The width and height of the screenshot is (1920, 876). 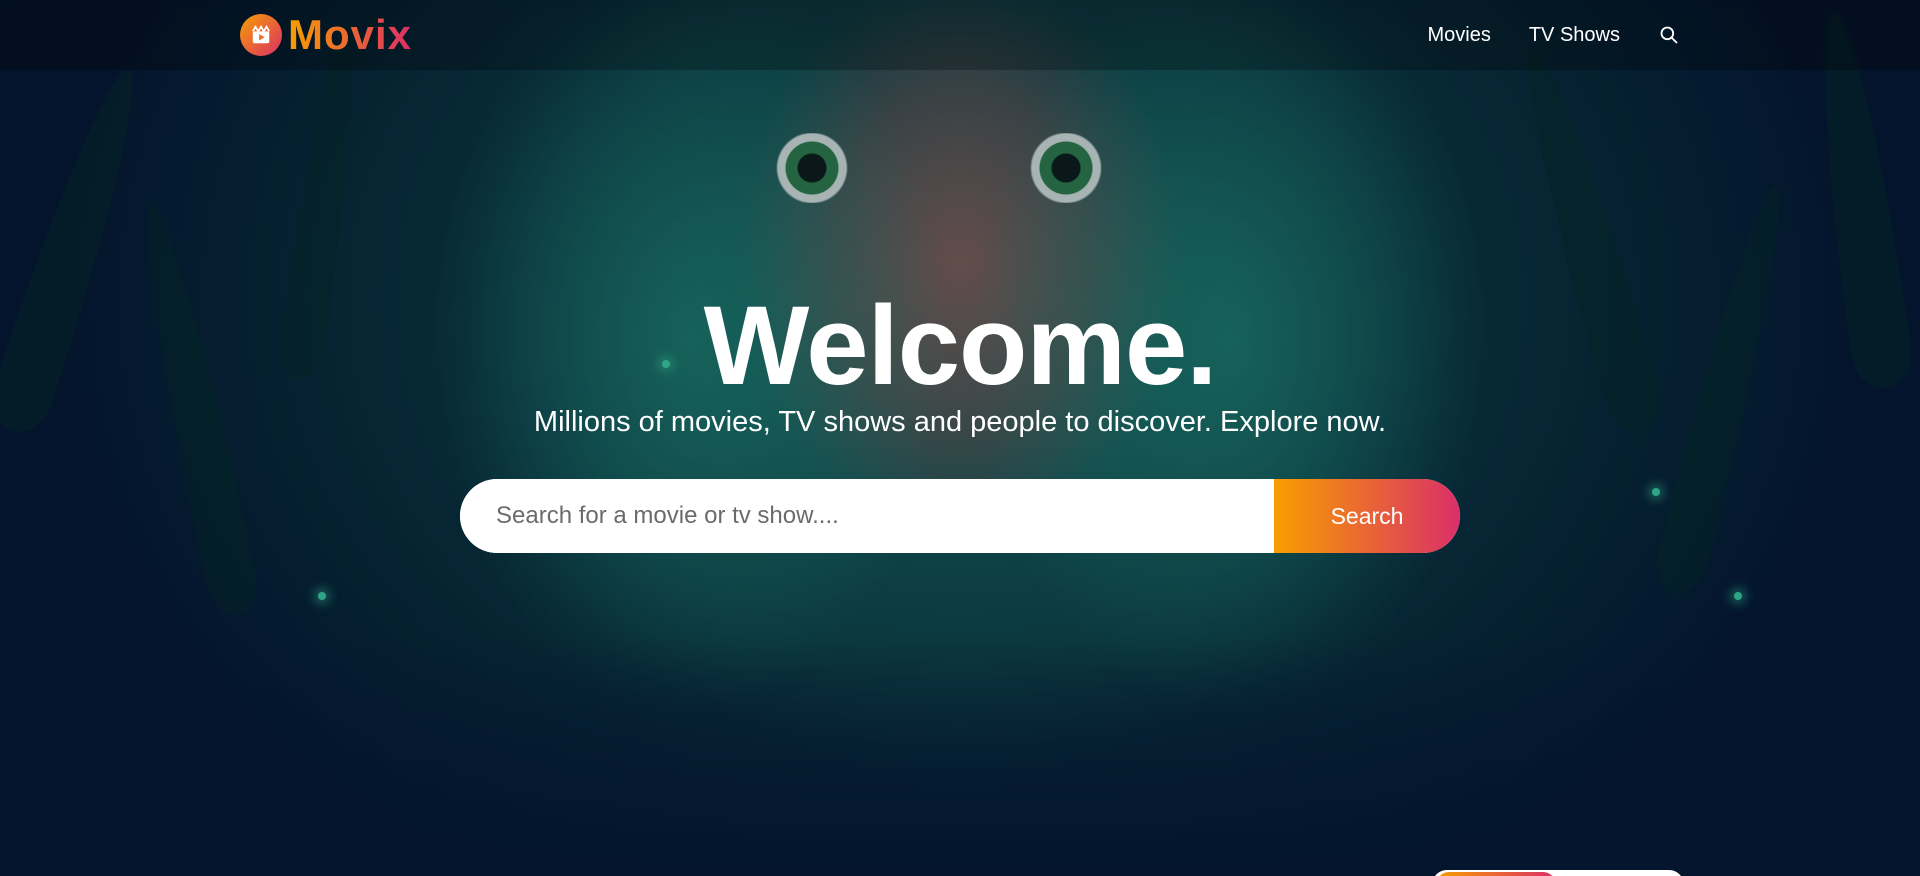 I want to click on page-title: Welcome., so click(x=960, y=345).